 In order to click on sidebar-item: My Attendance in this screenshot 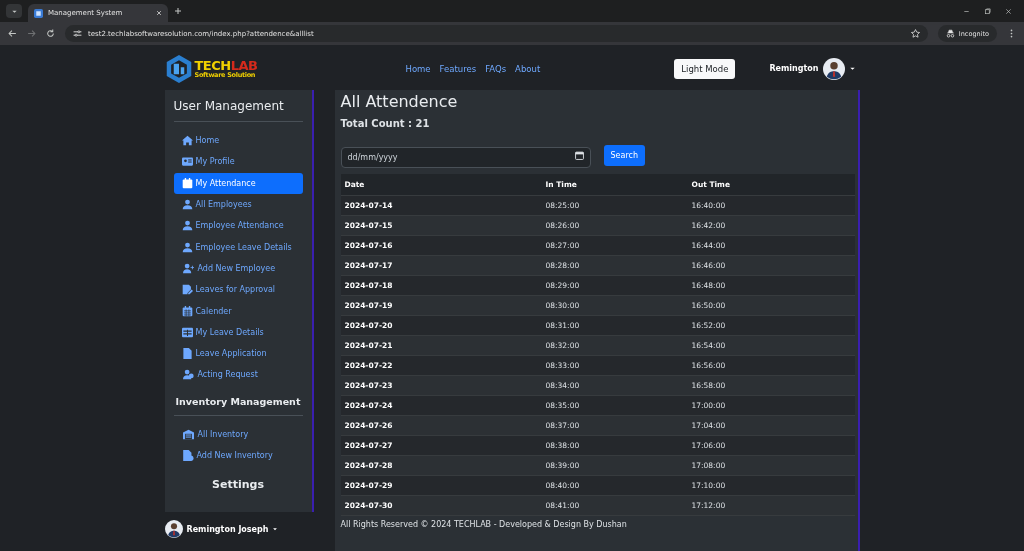, I will do `click(238, 183)`.